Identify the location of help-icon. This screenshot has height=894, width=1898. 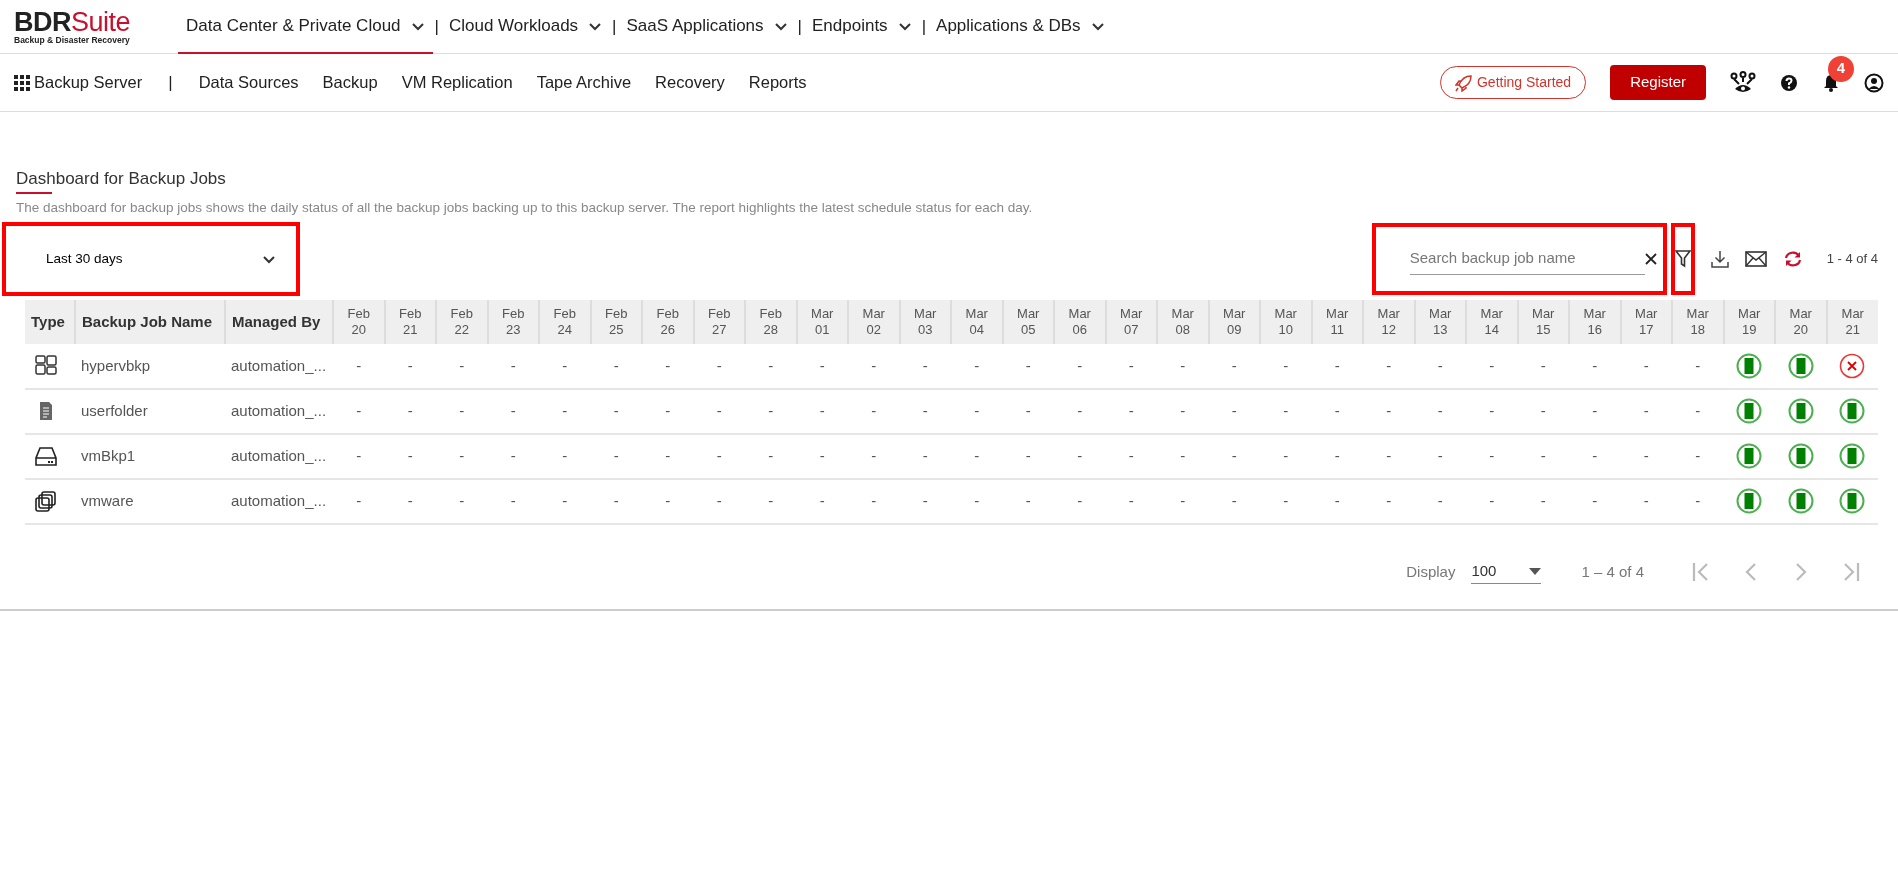
(1789, 82).